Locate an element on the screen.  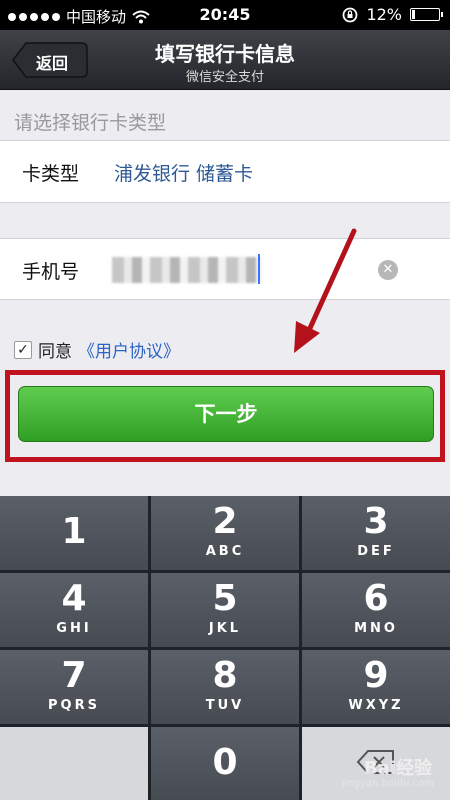
section-header: 请选择银行卡类型 is located at coordinates (90, 123).